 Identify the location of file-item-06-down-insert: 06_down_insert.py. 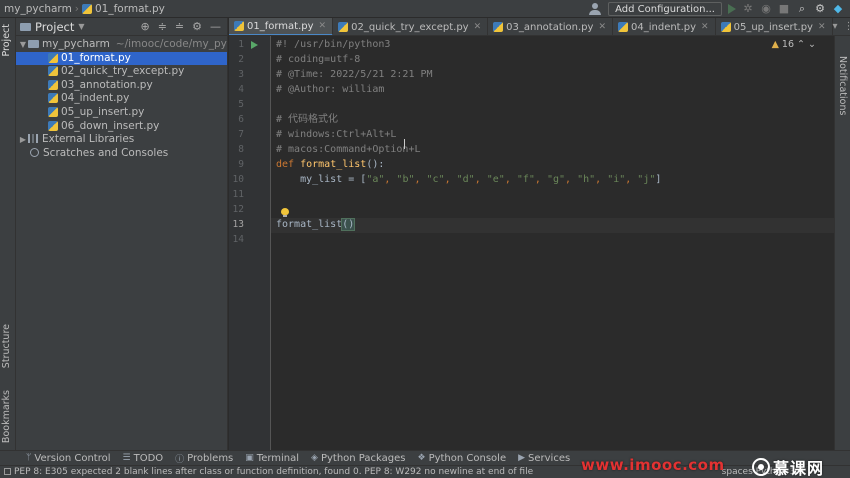
(121, 127).